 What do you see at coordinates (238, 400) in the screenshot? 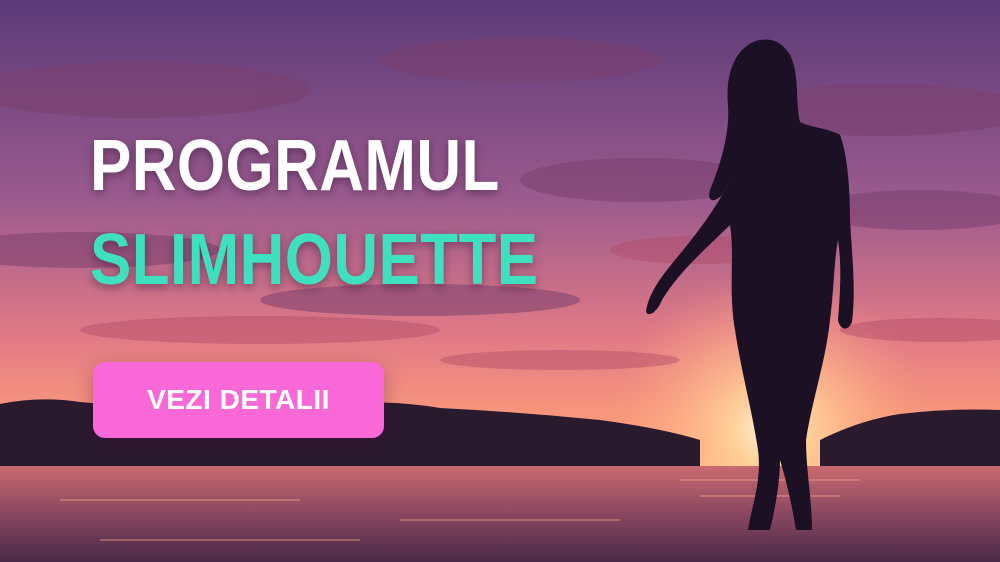
I see `view-details-button: VEZI DETALII` at bounding box center [238, 400].